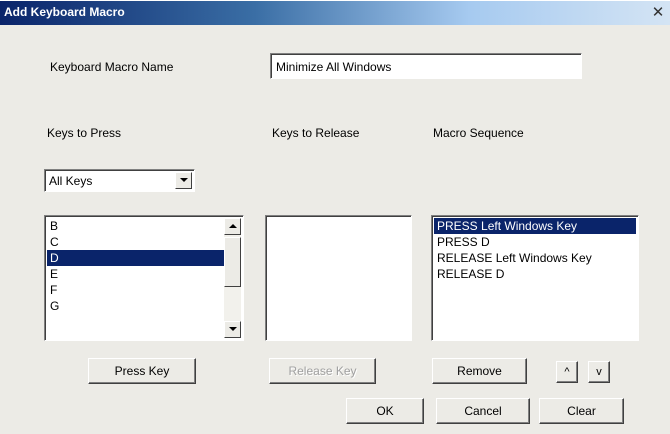 The height and width of the screenshot is (434, 670). Describe the element at coordinates (316, 133) in the screenshot. I see `keys-to-release-label: Keys to Release` at that location.